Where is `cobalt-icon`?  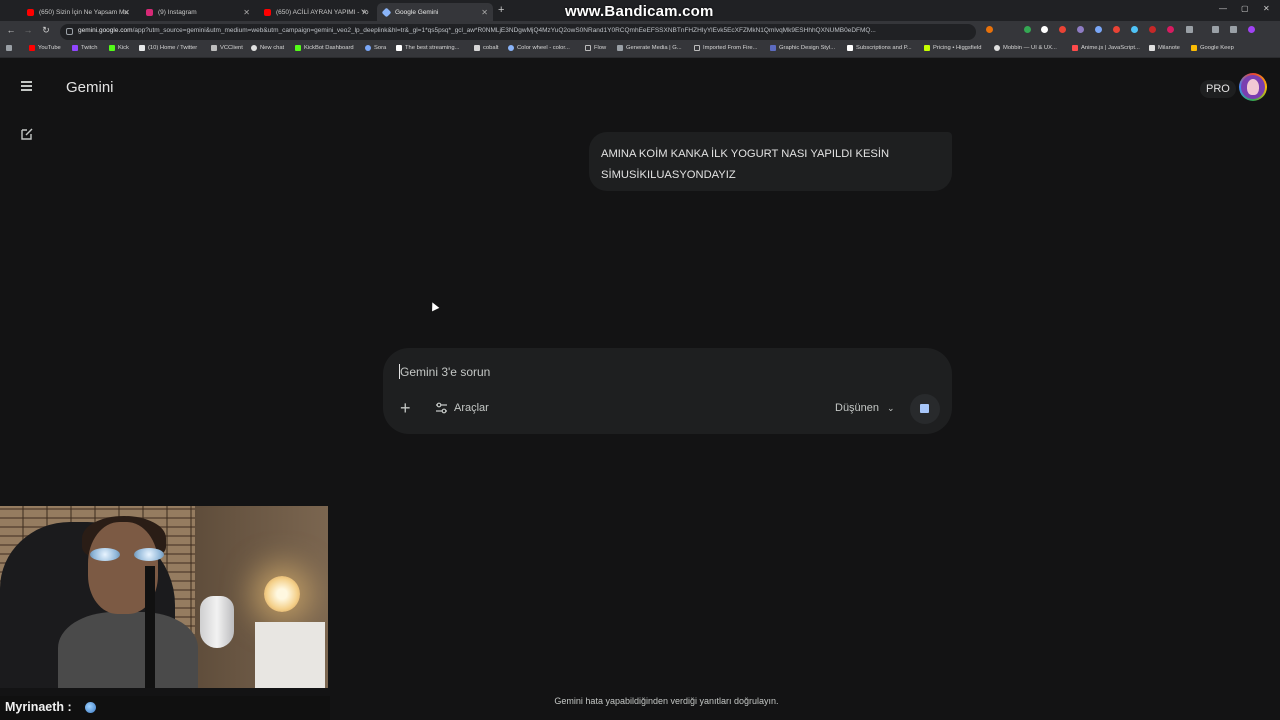 cobalt-icon is located at coordinates (477, 48).